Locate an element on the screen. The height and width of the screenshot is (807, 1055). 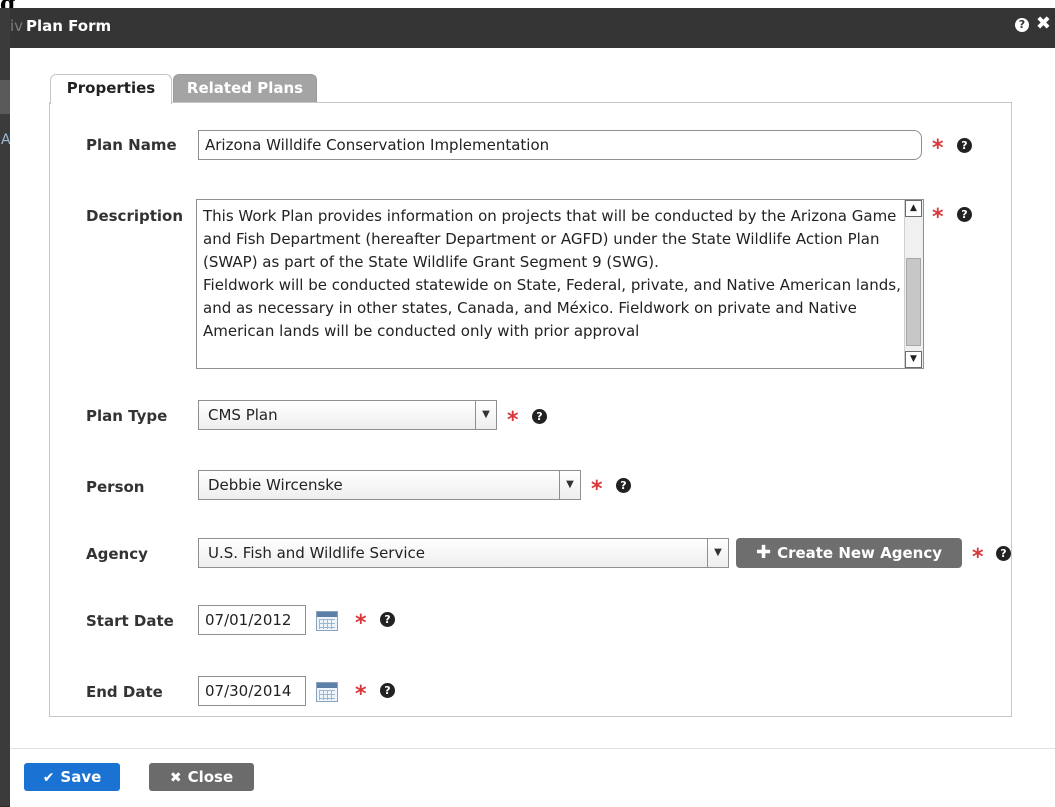
plus-icon: ✚ is located at coordinates (763, 552).